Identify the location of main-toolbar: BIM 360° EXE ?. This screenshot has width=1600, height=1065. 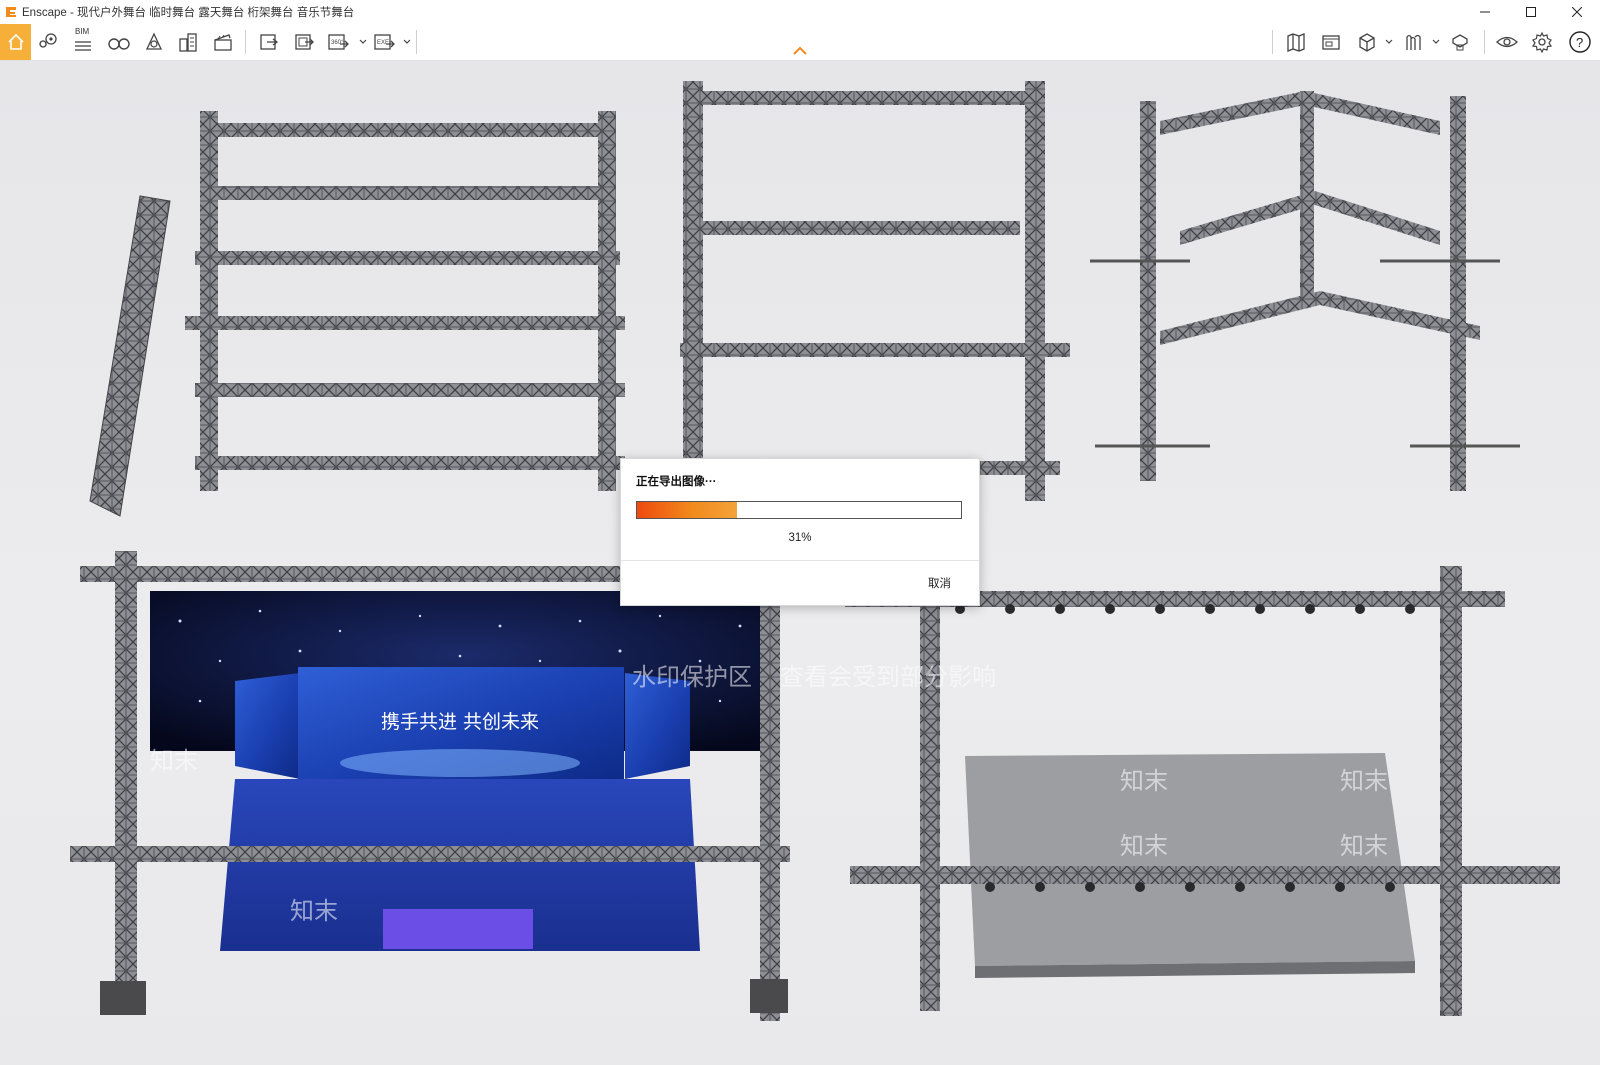
(800, 42).